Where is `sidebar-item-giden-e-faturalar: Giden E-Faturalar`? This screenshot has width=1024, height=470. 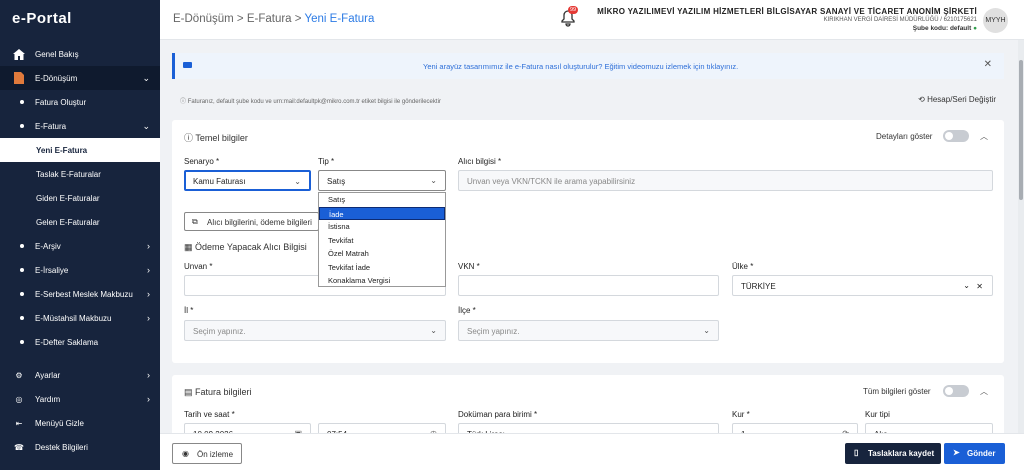 sidebar-item-giden-e-faturalar: Giden E-Faturalar is located at coordinates (80, 198).